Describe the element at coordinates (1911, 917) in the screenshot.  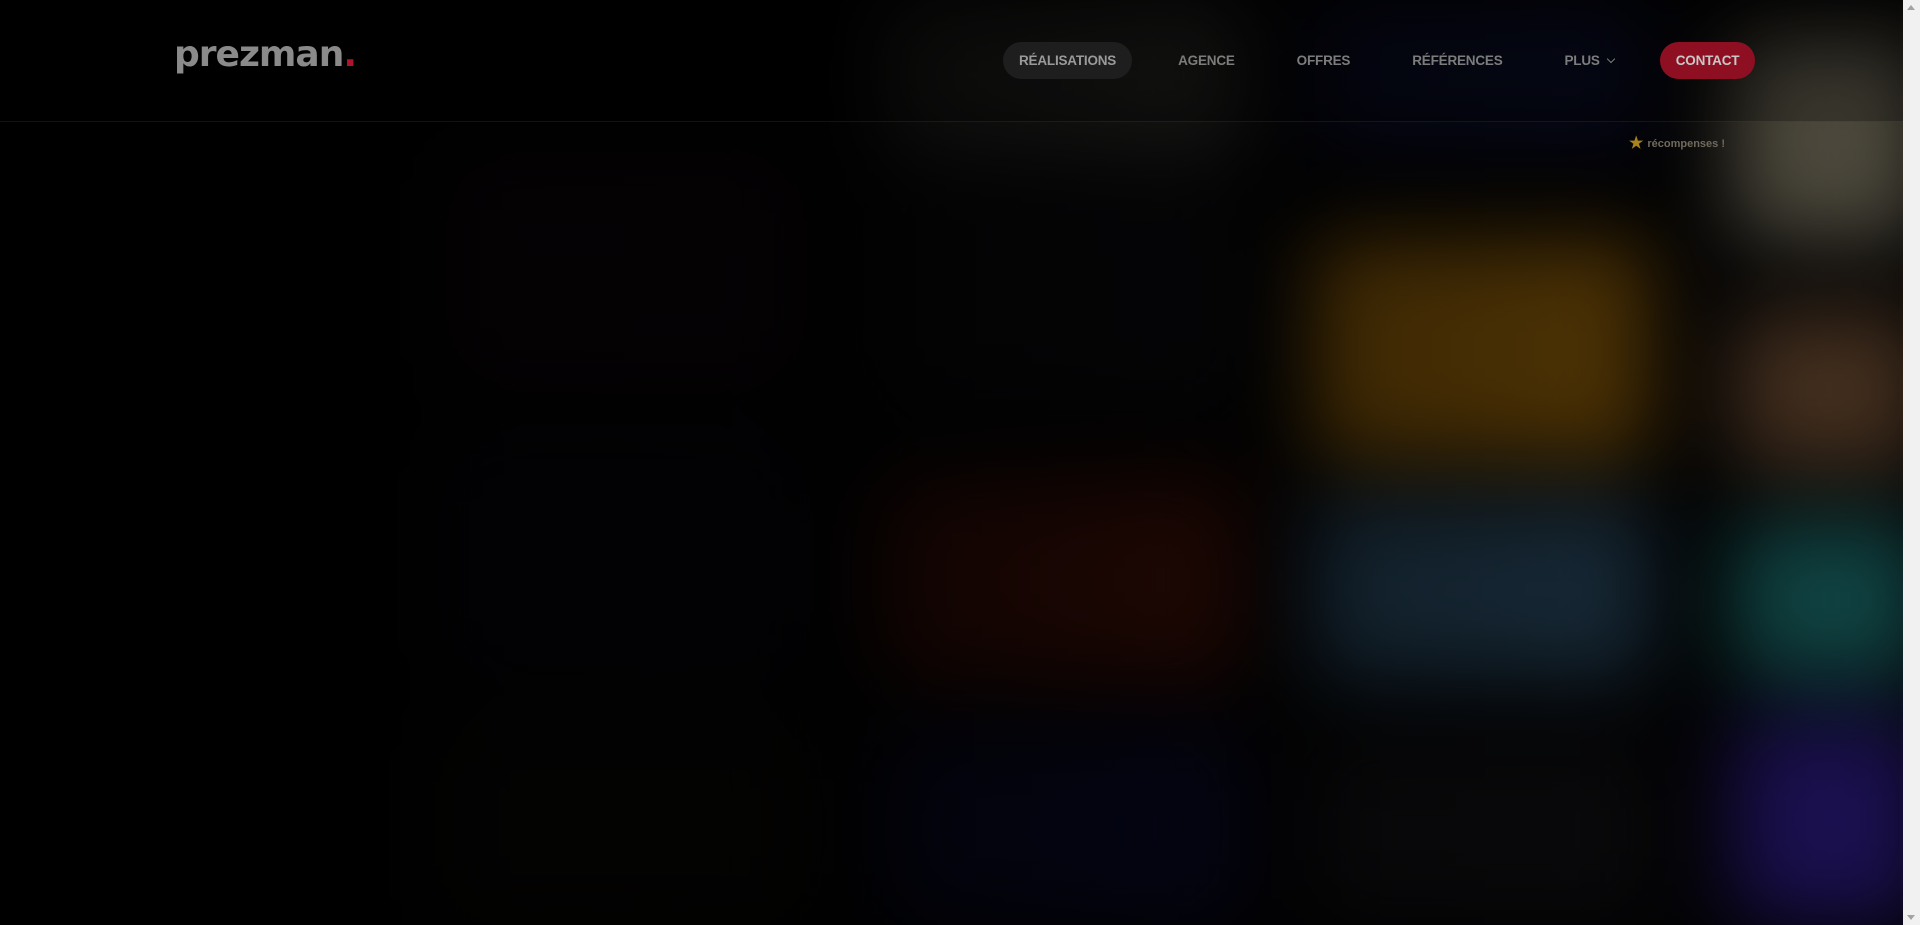
I see `scroll-down-arrow-icon` at that location.